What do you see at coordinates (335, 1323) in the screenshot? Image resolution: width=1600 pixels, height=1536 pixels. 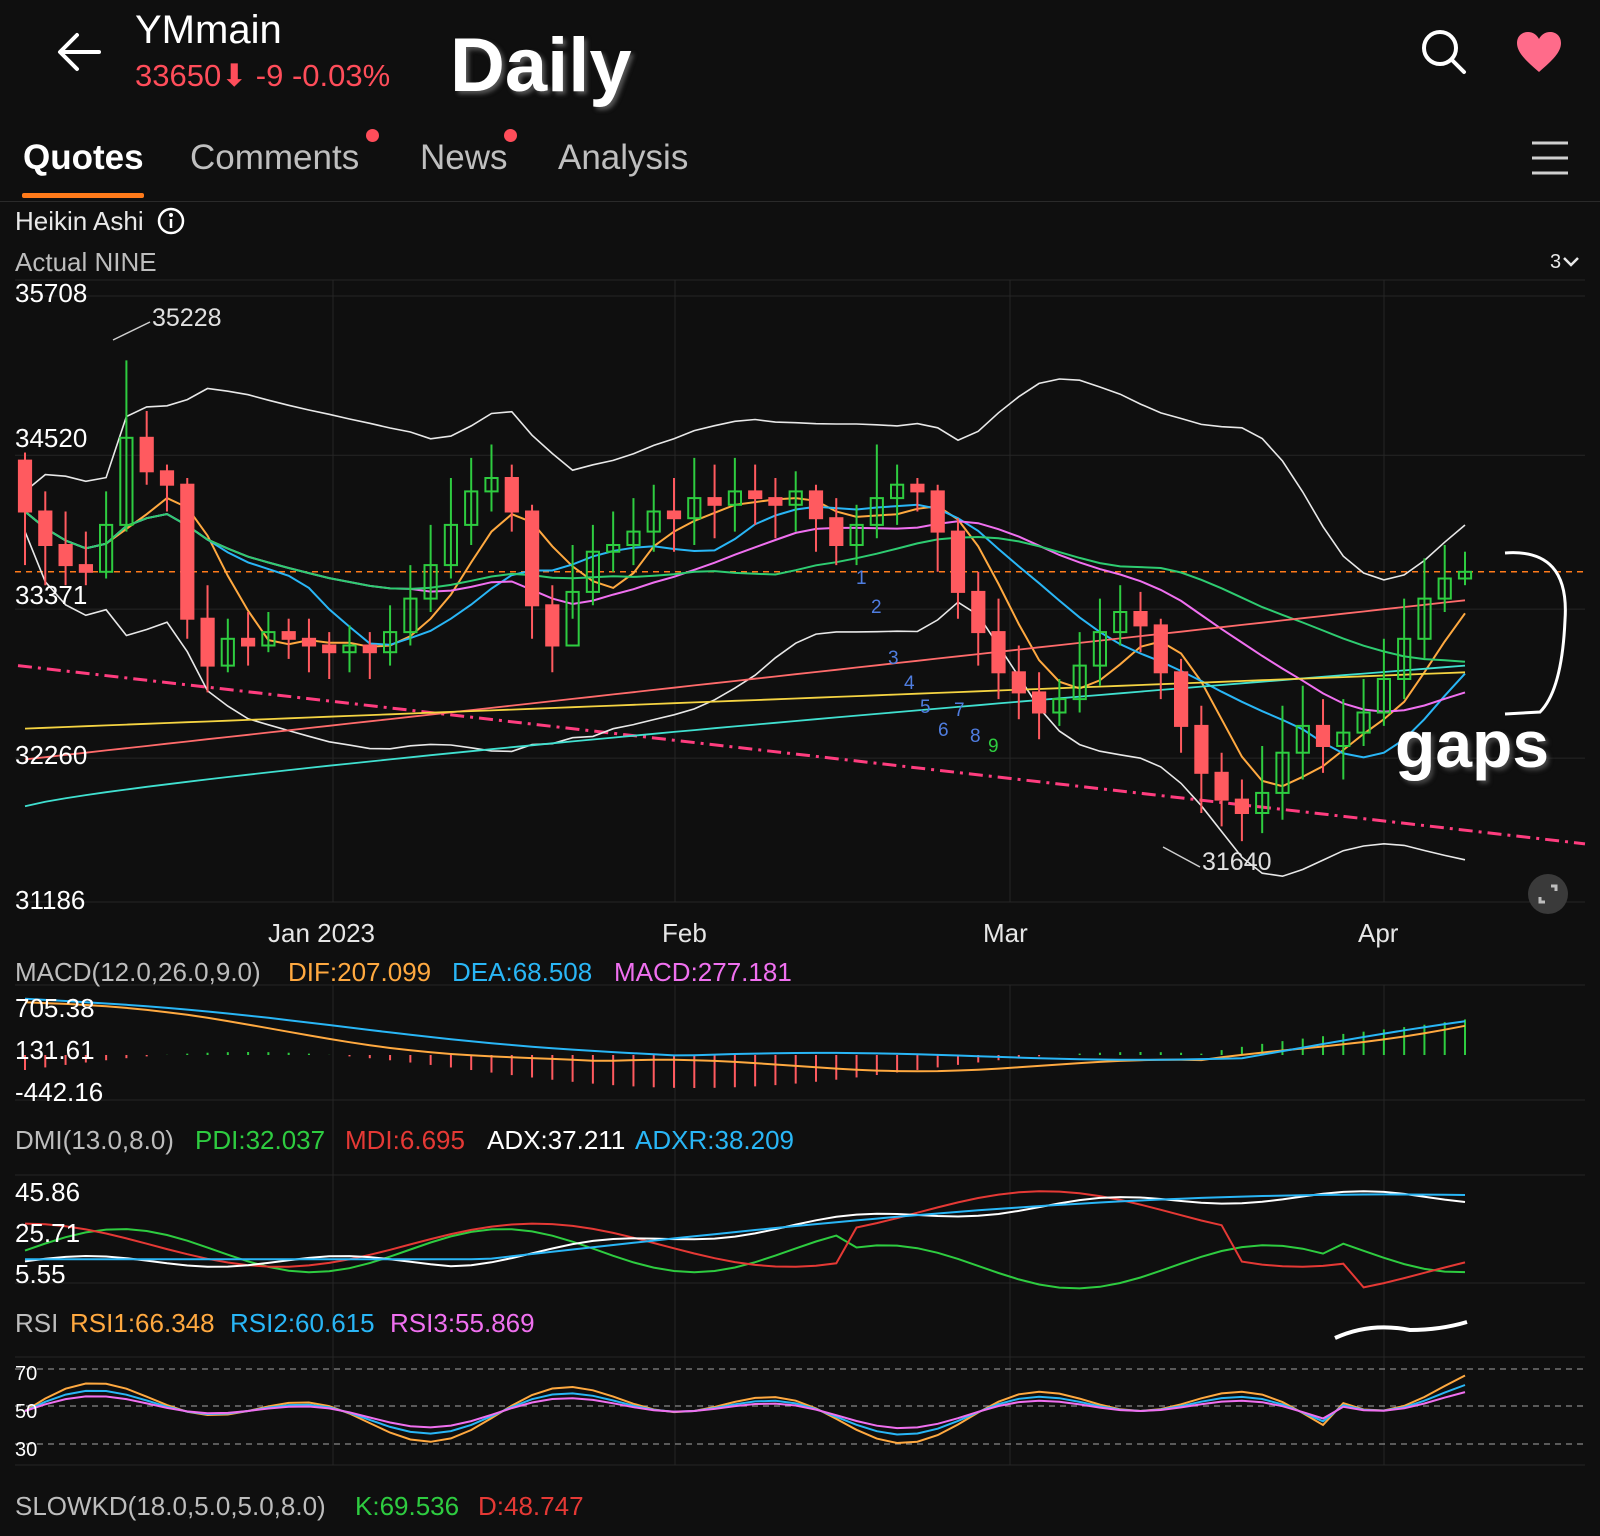 I see `series-value: 60.615` at bounding box center [335, 1323].